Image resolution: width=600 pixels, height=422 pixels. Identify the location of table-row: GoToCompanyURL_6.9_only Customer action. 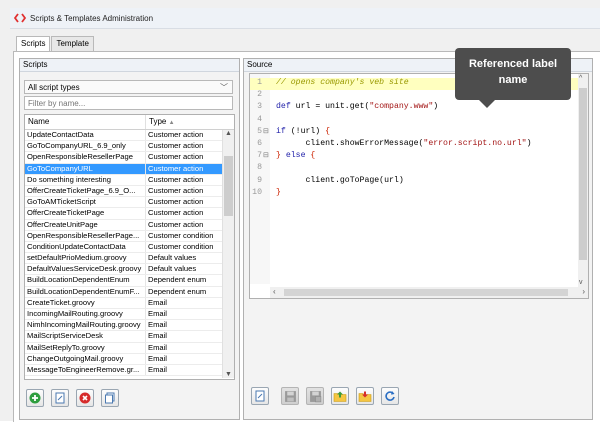
(123, 147).